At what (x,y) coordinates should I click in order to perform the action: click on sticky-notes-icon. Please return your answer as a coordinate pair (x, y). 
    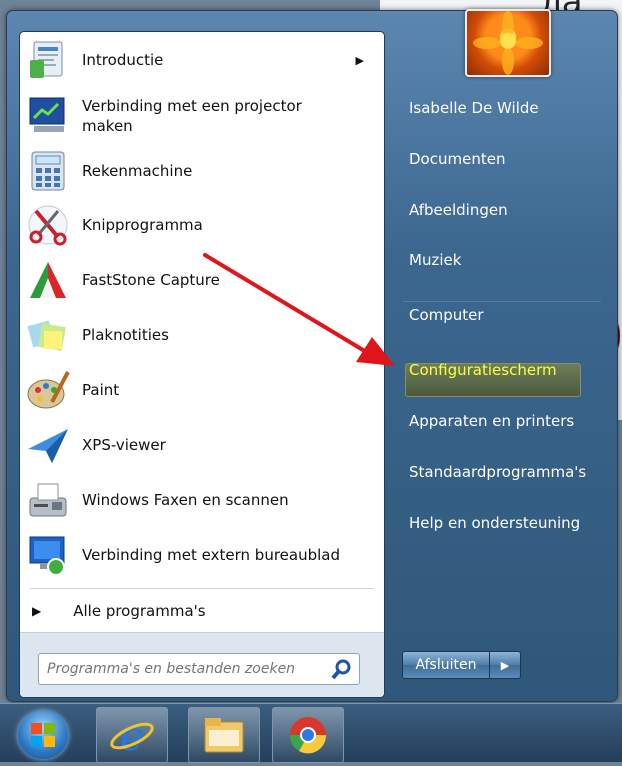
    Looking at the image, I should click on (48, 335).